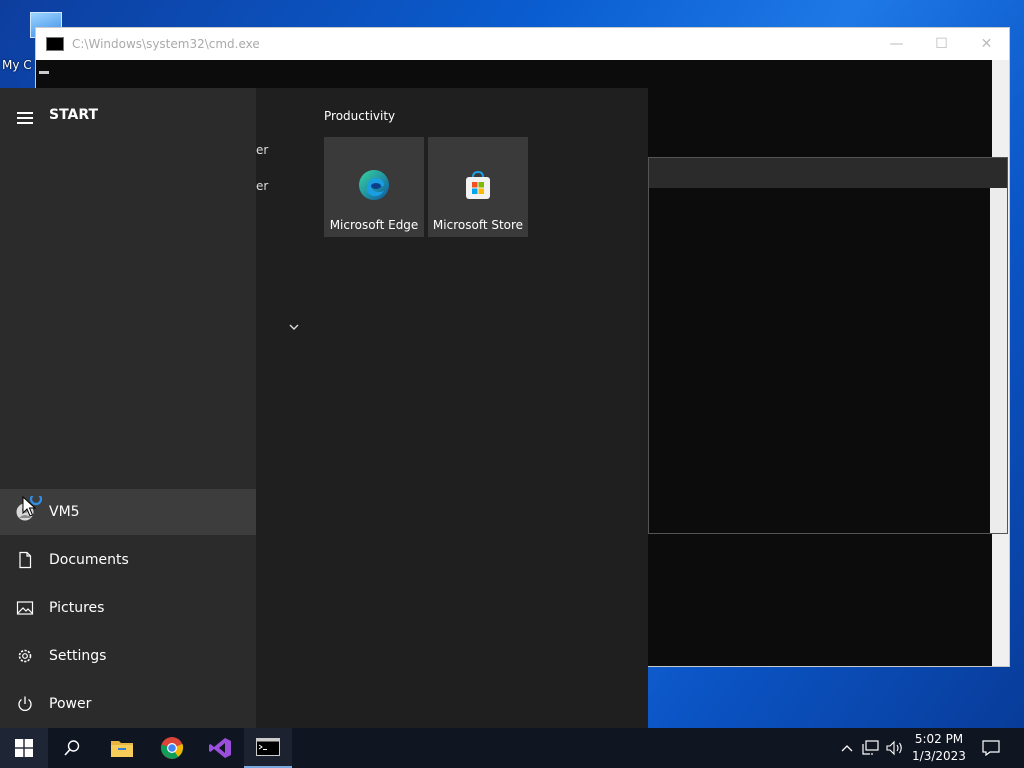  I want to click on power-icon, so click(25, 704).